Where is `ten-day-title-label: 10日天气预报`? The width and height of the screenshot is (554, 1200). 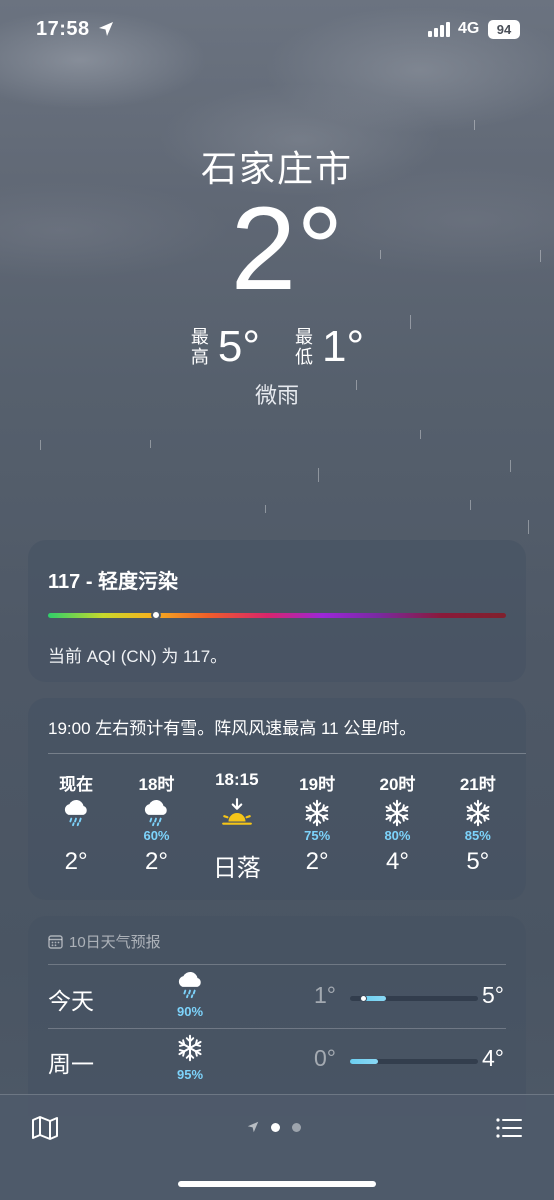
ten-day-title-label: 10日天气预报 is located at coordinates (115, 942).